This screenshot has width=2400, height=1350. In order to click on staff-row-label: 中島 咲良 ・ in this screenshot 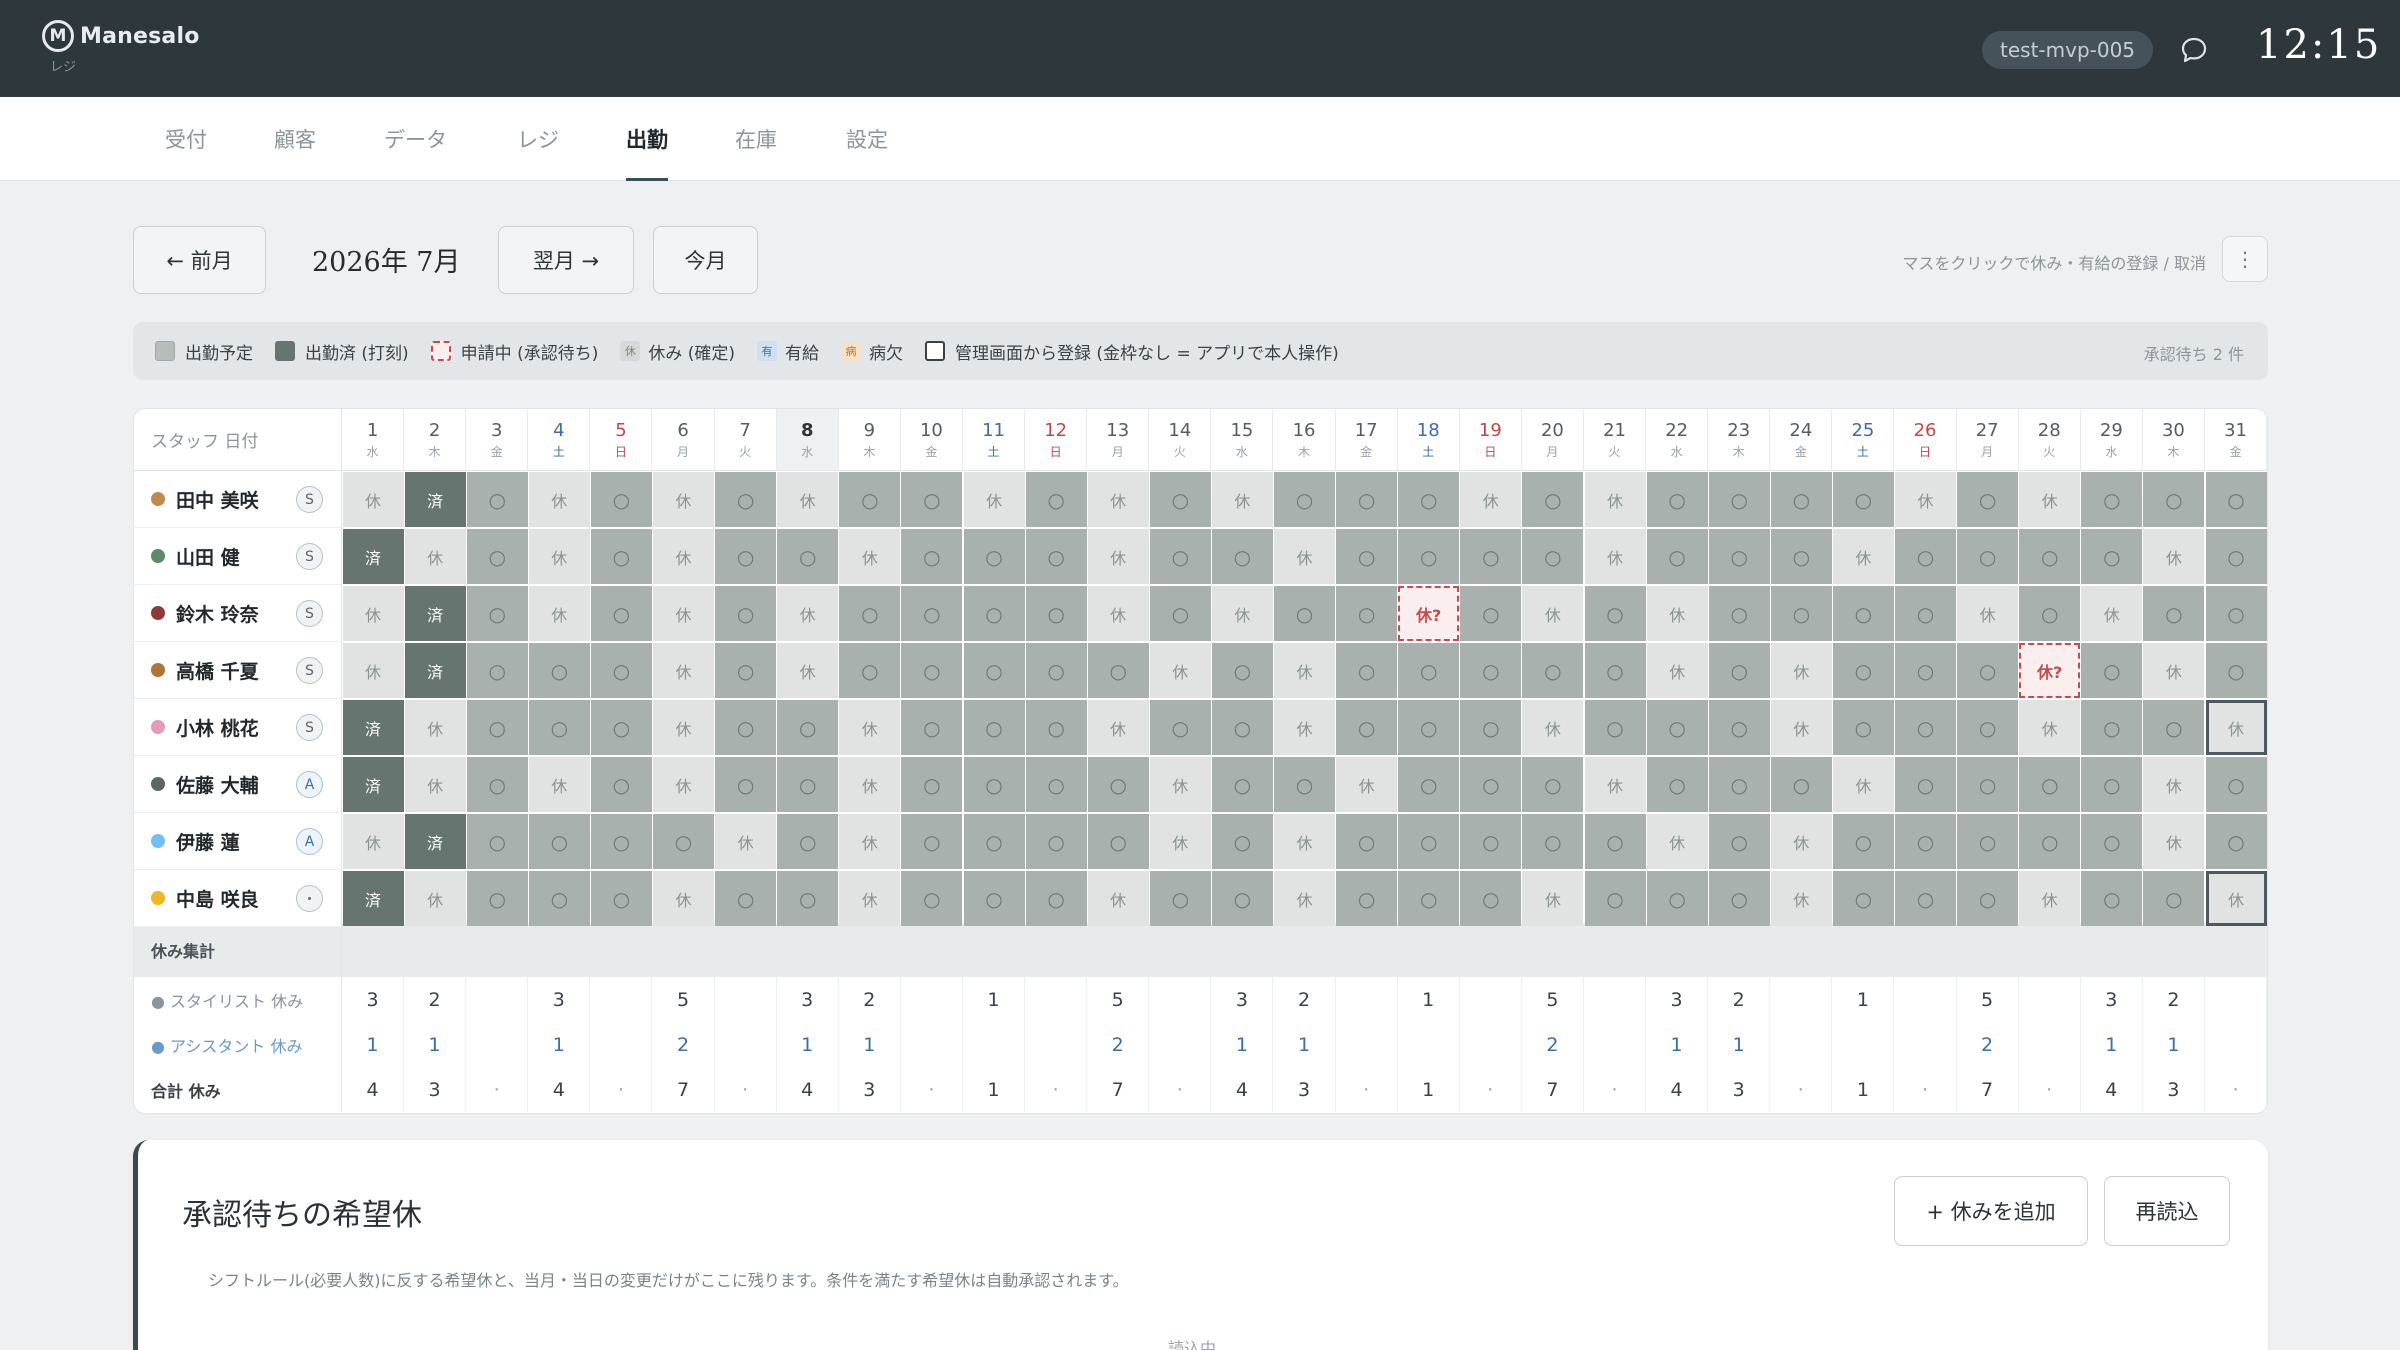, I will do `click(238, 898)`.